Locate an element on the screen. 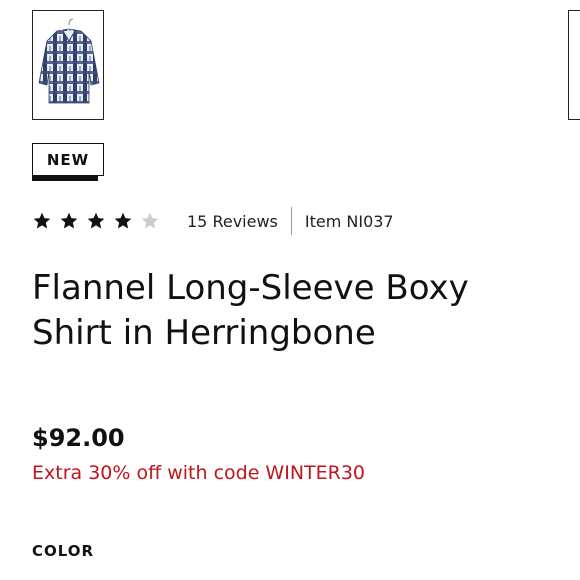 This screenshot has height=580, width=580. new-badge-wrapper: NEW is located at coordinates (68, 163).